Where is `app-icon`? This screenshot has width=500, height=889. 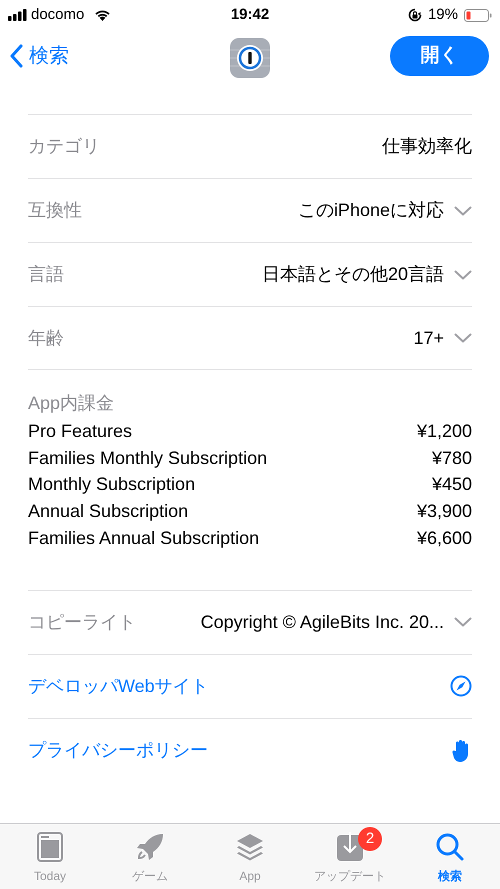
app-icon is located at coordinates (250, 58).